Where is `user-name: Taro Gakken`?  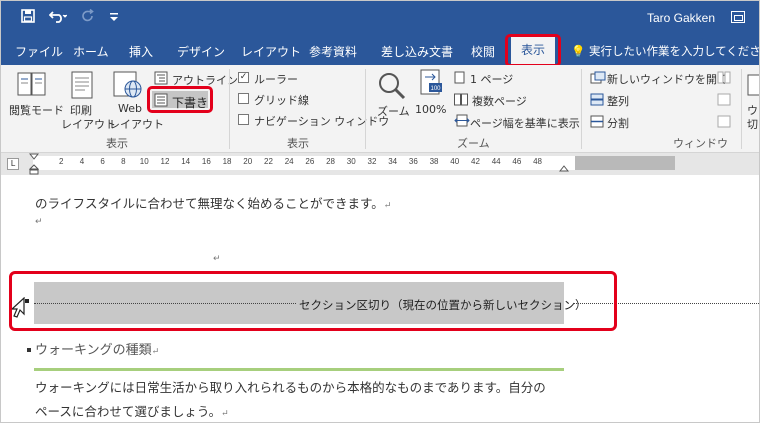
user-name: Taro Gakken is located at coordinates (681, 18).